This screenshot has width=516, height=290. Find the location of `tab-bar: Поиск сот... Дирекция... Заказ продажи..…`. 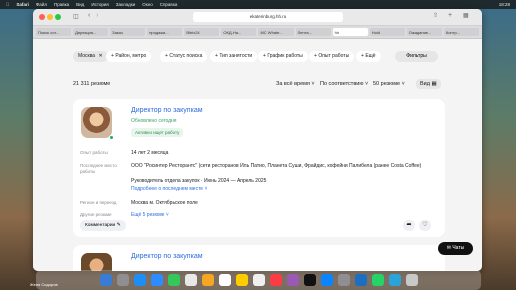

tab-bar: Поиск сот... Дирекция... Заказ продажи..… is located at coordinates (257, 32).